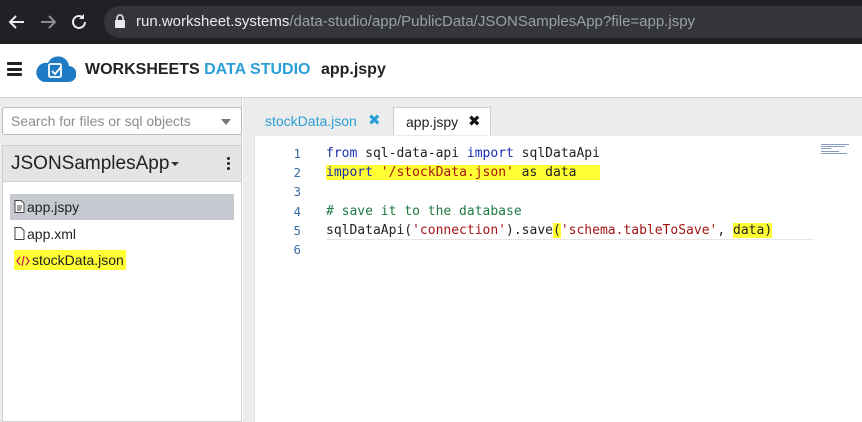  Describe the element at coordinates (122, 234) in the screenshot. I see `file-item-app-xml: app.xml` at that location.